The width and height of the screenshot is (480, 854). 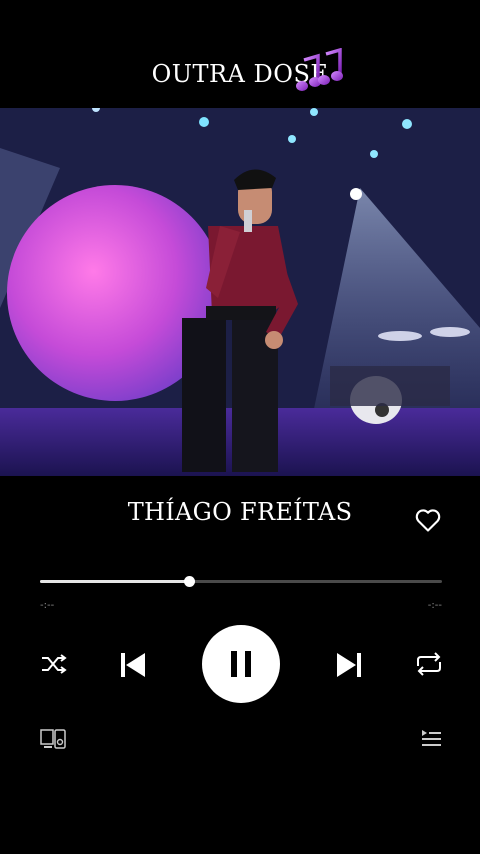 I want to click on progress-fill, so click(x=114, y=581).